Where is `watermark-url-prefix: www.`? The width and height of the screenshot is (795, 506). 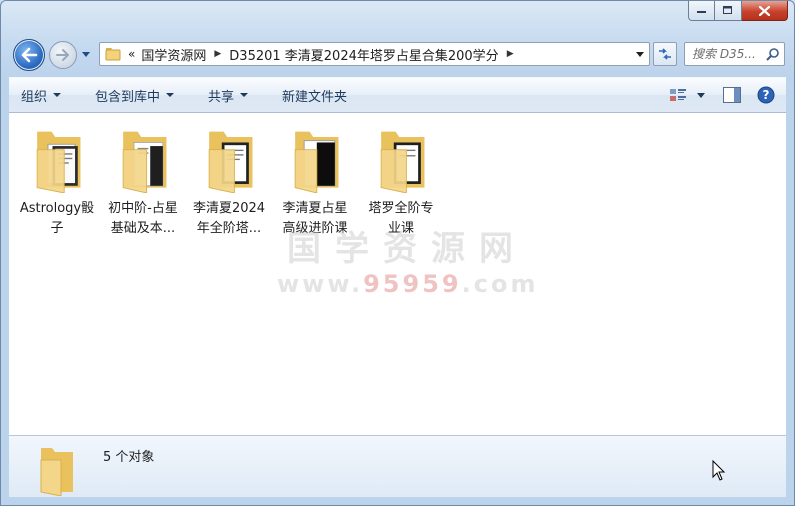
watermark-url-prefix: www. is located at coordinates (320, 284).